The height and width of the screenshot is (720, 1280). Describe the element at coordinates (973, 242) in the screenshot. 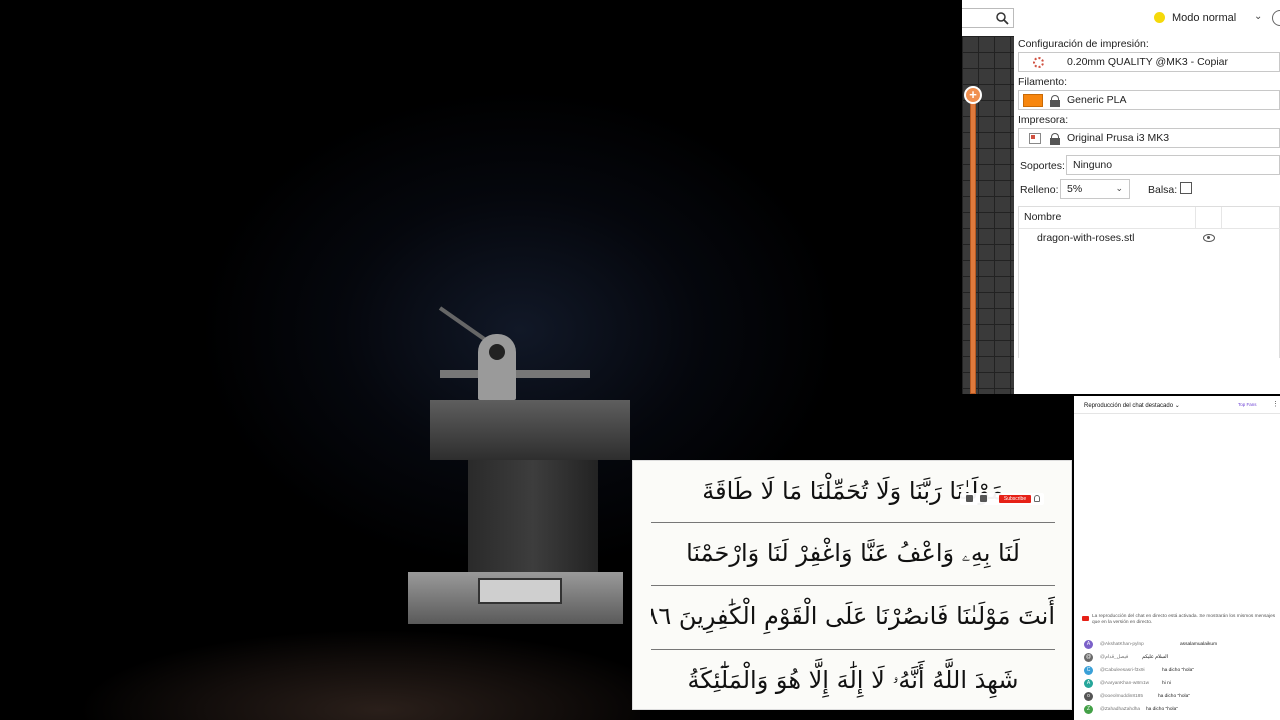

I see `layer-slider-track` at that location.